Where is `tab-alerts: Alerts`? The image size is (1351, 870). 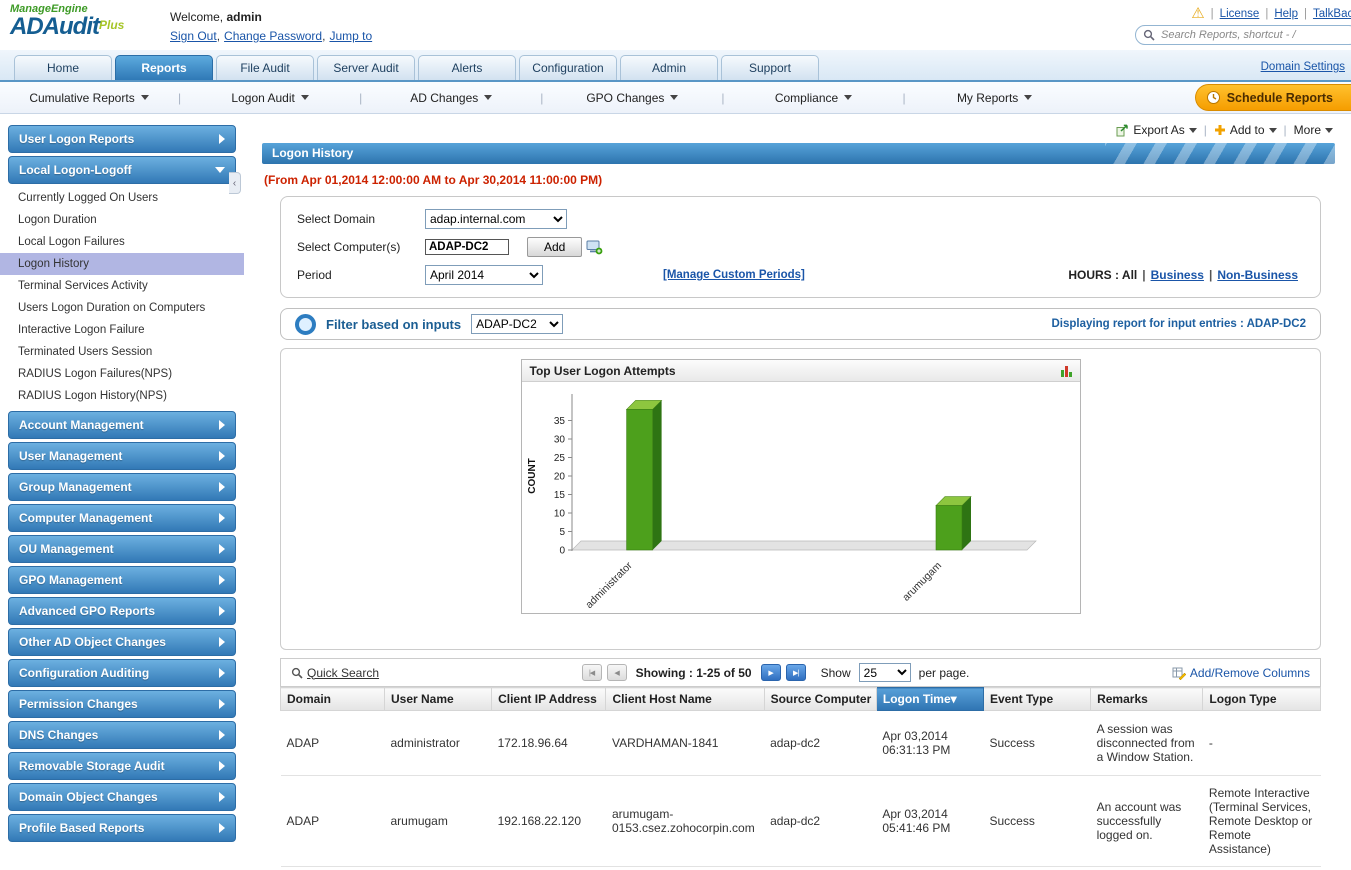 tab-alerts: Alerts is located at coordinates (467, 67).